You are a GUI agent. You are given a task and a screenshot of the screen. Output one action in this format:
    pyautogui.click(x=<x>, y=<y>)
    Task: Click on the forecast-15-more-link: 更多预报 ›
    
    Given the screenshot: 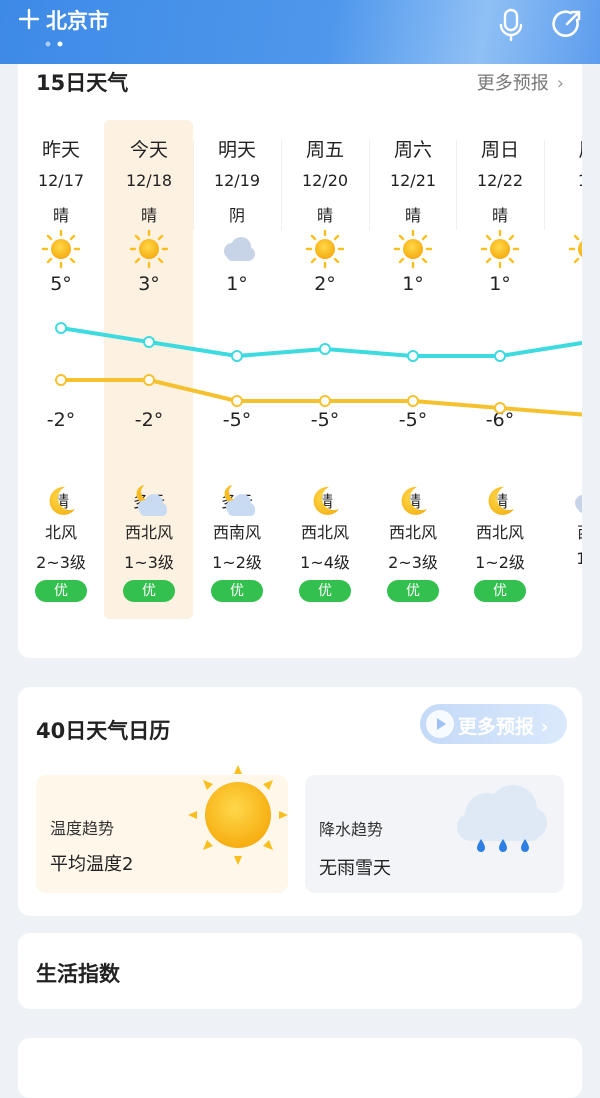 What is the action you would take?
    pyautogui.click(x=520, y=82)
    